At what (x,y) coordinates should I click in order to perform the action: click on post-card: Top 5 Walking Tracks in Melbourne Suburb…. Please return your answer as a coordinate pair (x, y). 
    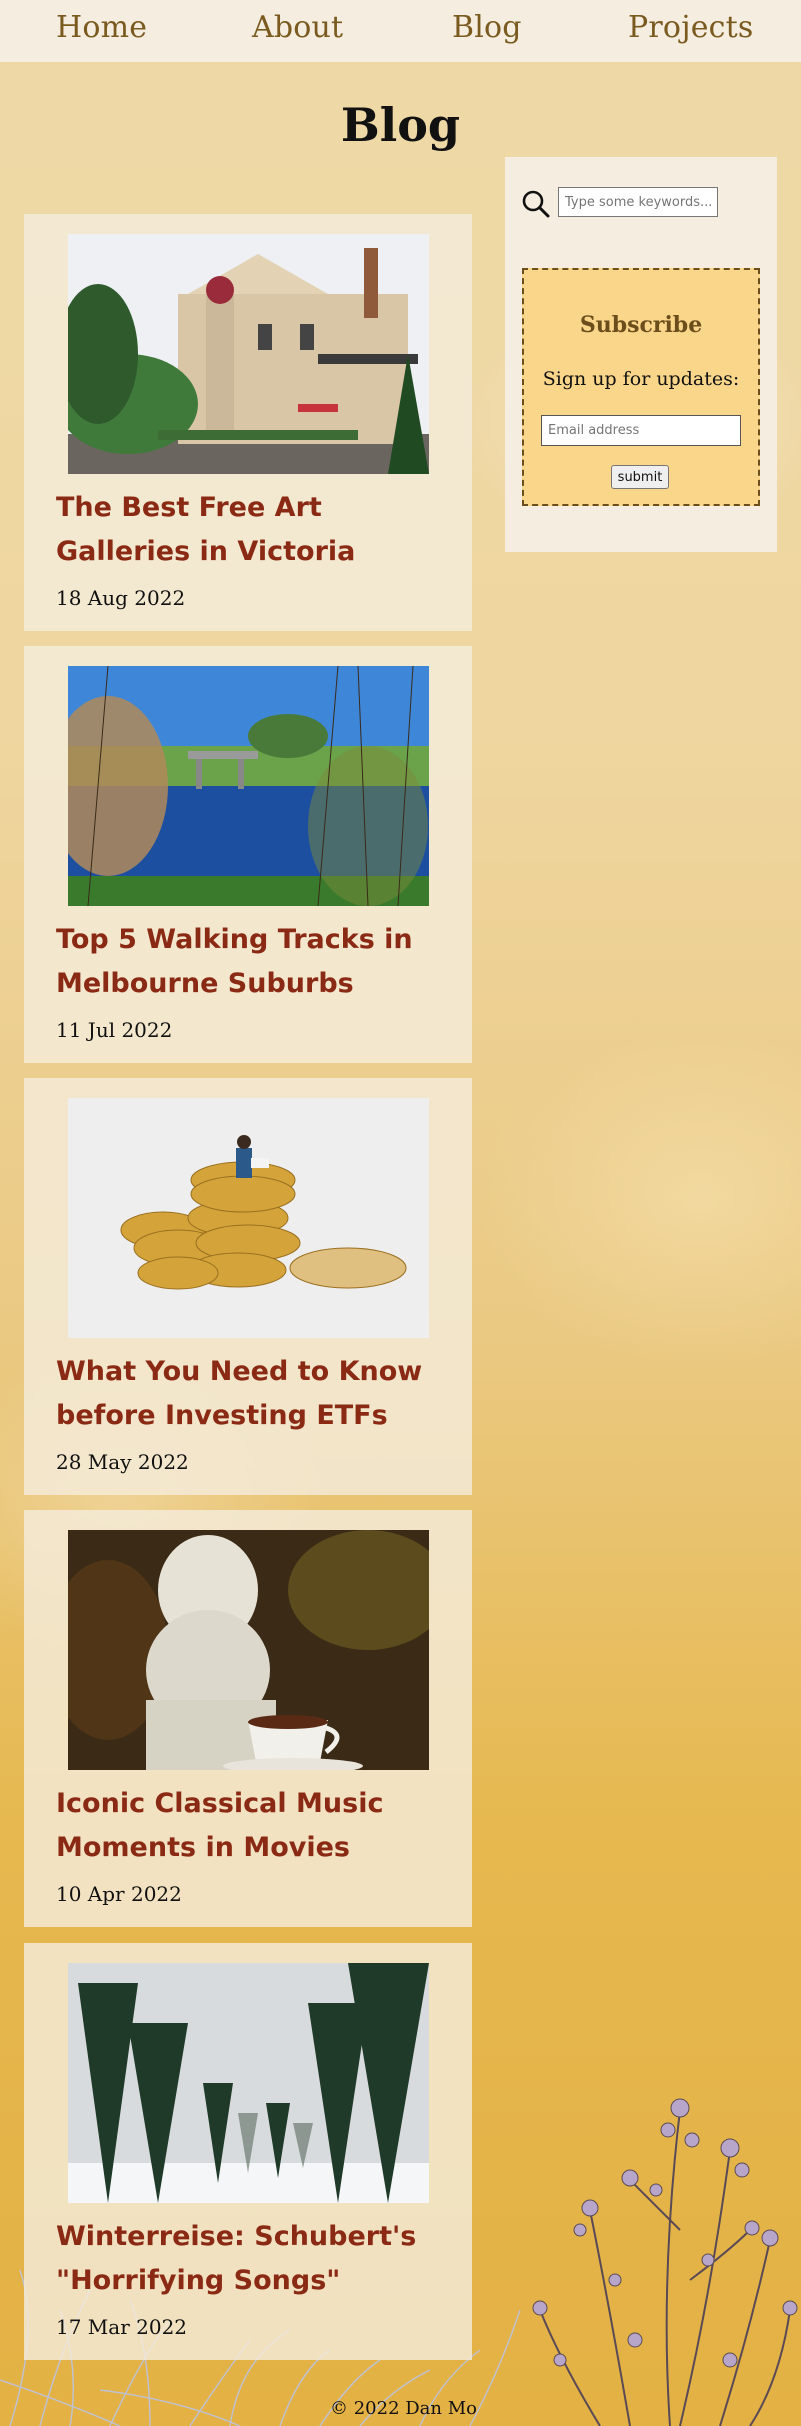
    Looking at the image, I should click on (248, 854).